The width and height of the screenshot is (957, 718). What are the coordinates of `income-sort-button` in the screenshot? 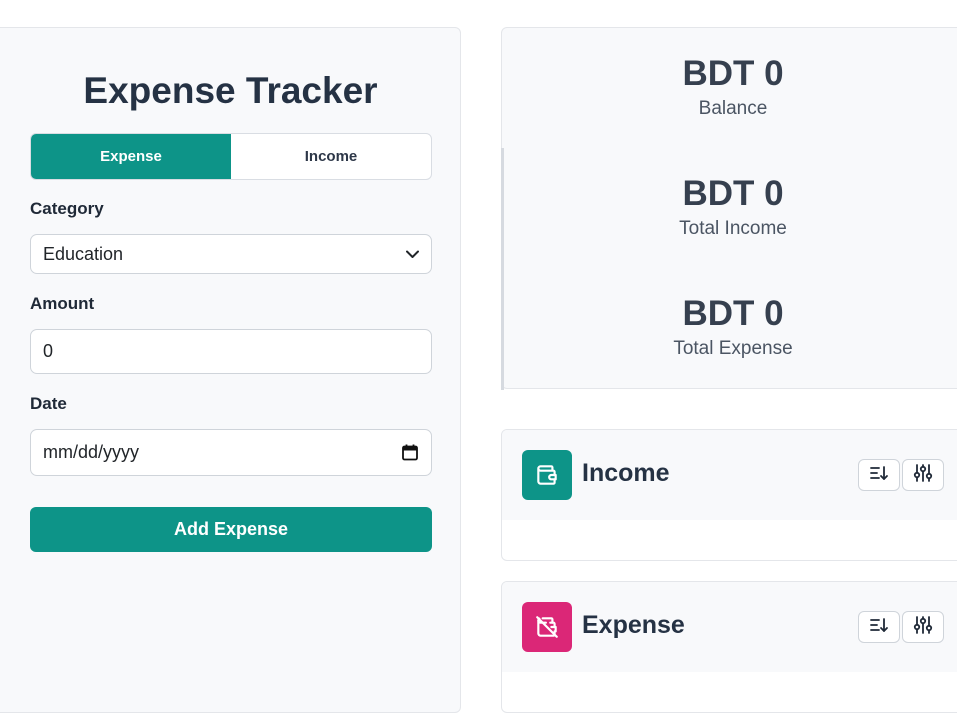 It's located at (879, 475).